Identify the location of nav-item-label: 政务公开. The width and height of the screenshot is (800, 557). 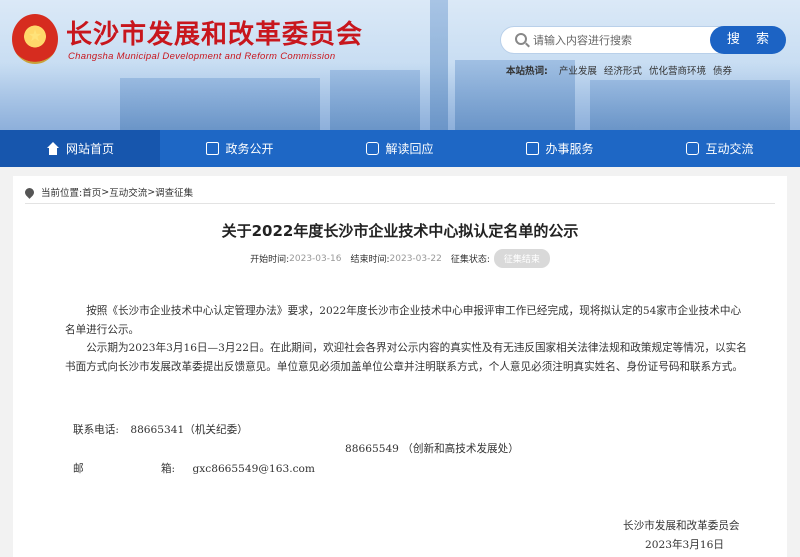
(249, 149).